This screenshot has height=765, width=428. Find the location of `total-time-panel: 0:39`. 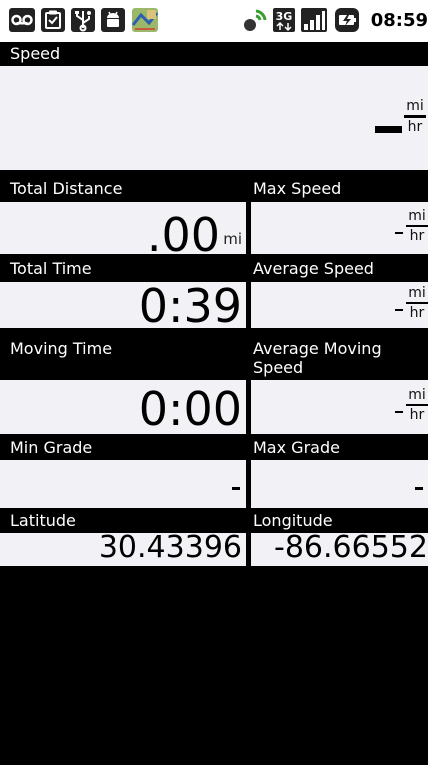

total-time-panel: 0:39 is located at coordinates (123, 306).